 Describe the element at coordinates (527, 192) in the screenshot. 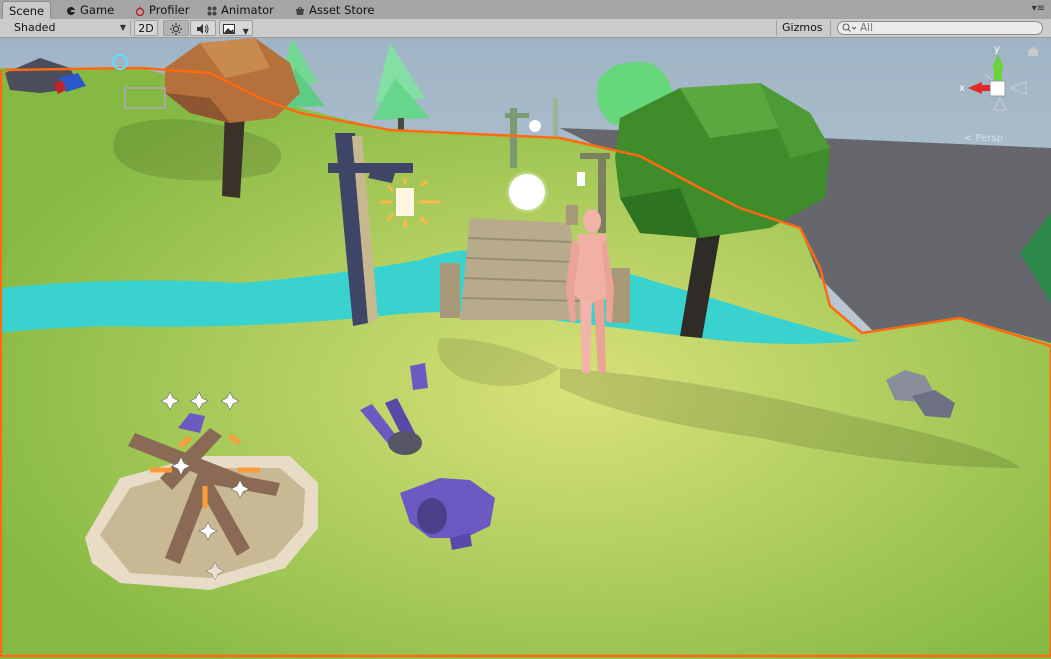

I see `light-sphere` at that location.